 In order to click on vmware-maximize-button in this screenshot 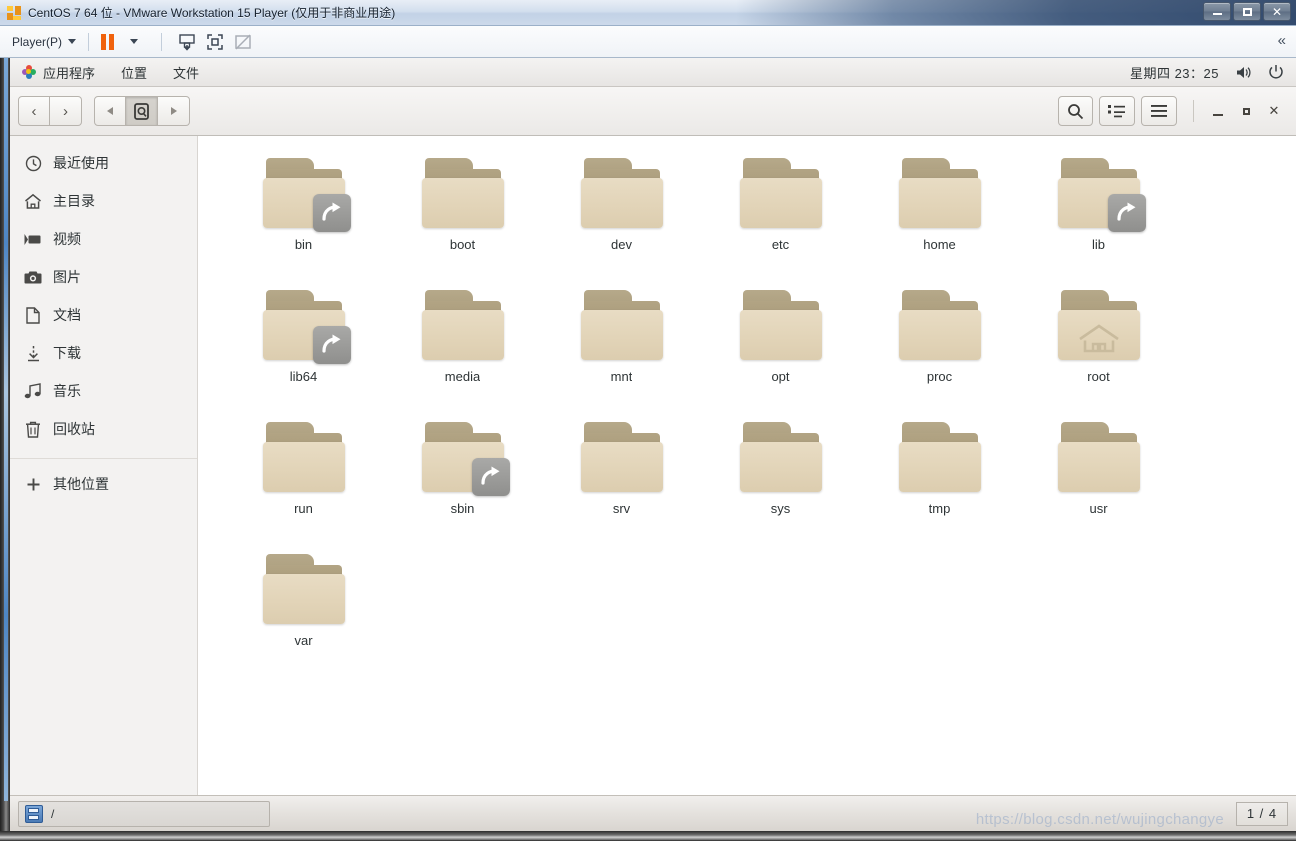, I will do `click(1247, 11)`.